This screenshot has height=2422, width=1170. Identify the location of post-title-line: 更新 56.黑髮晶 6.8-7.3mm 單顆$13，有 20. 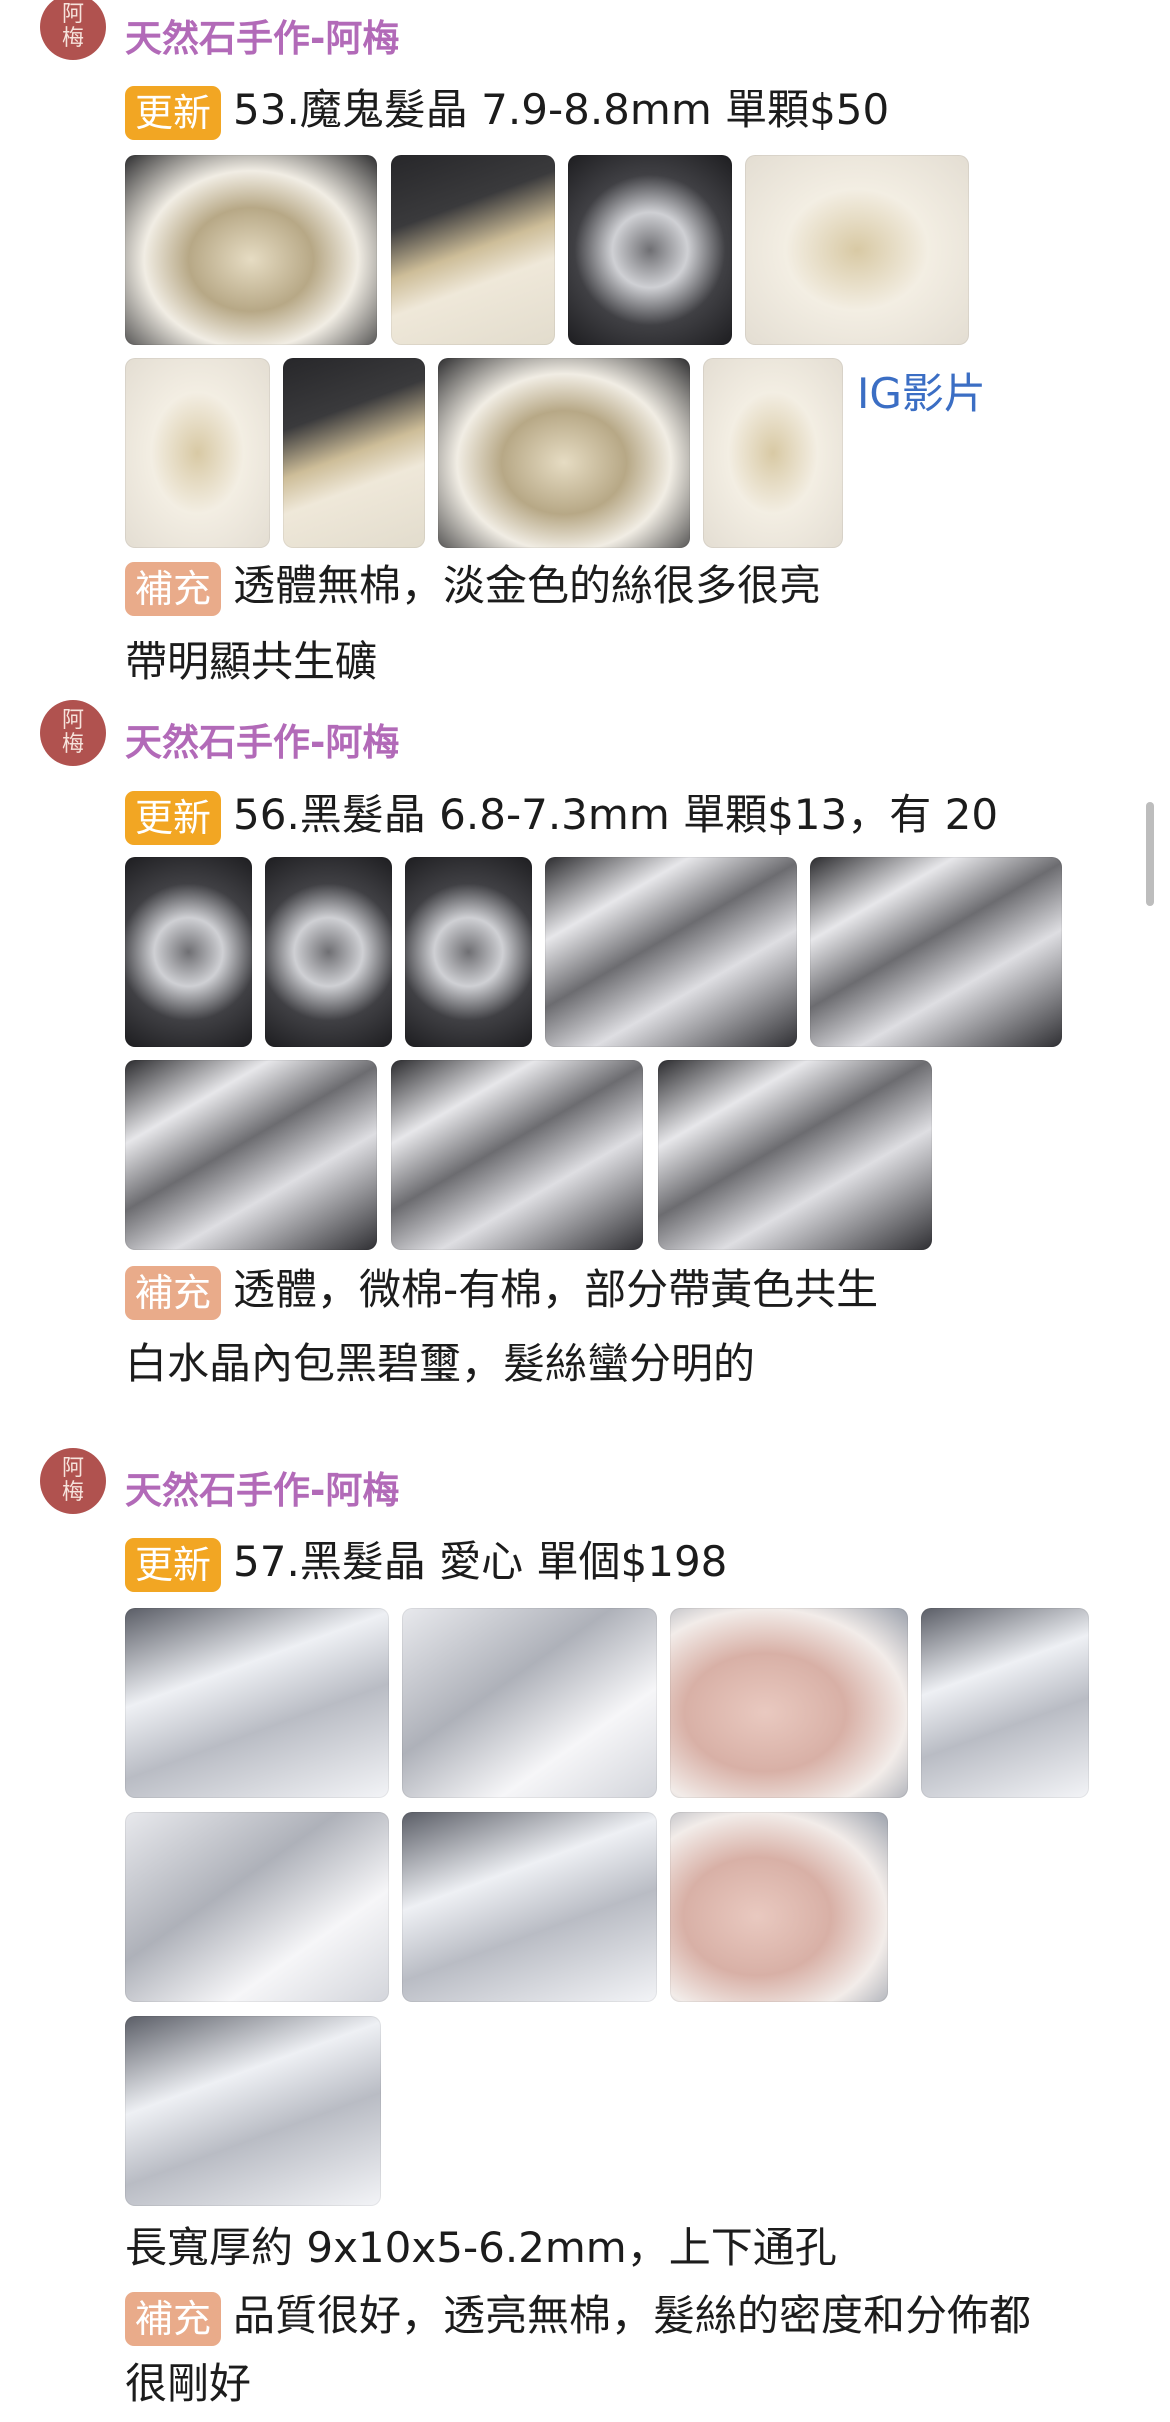
(561, 815).